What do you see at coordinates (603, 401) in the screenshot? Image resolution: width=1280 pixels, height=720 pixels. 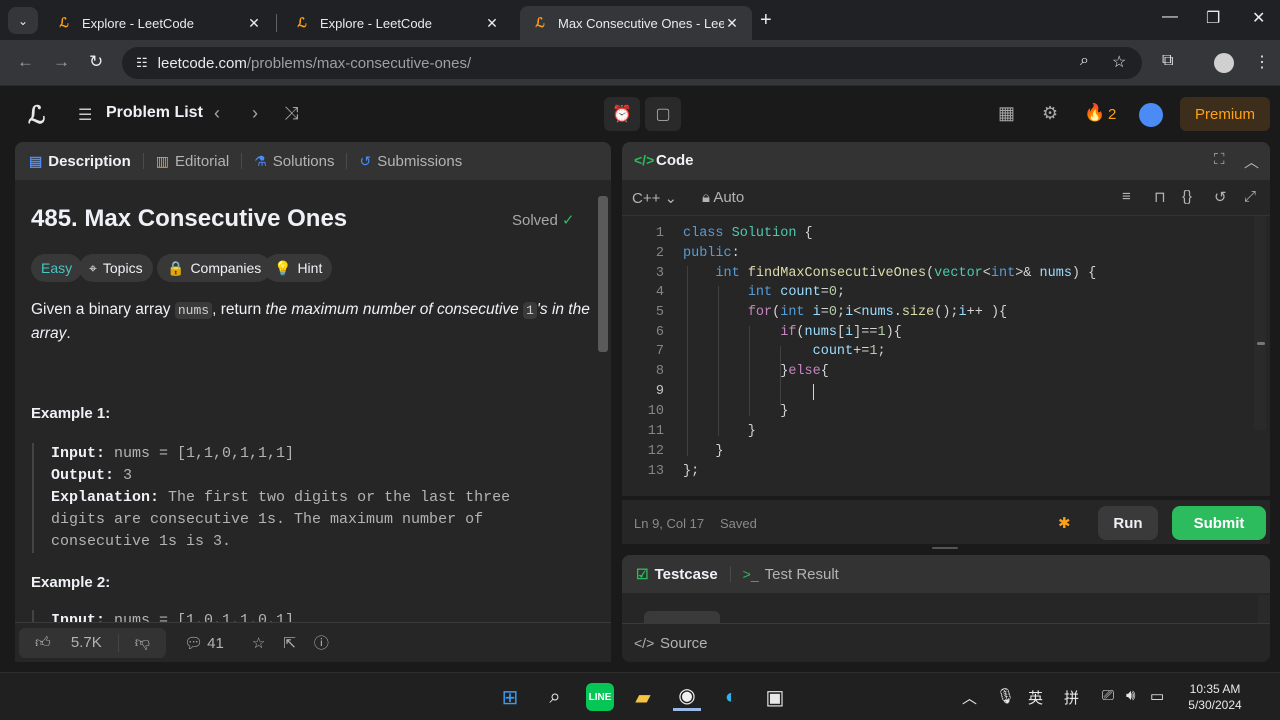 I see `description-scrollbar` at bounding box center [603, 401].